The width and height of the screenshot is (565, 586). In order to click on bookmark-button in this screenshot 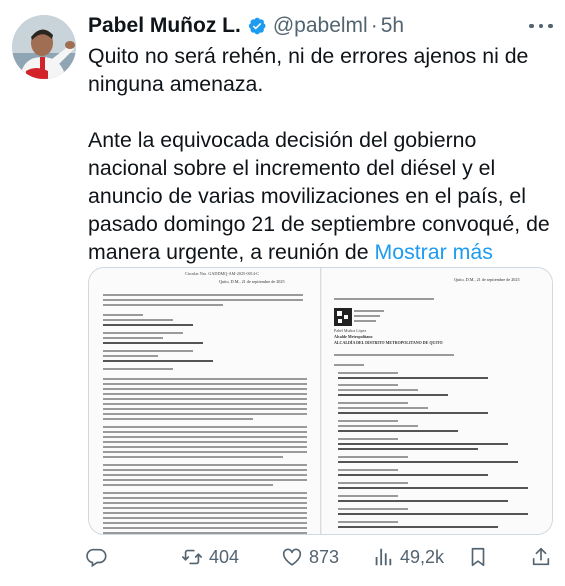, I will do `click(478, 557)`.